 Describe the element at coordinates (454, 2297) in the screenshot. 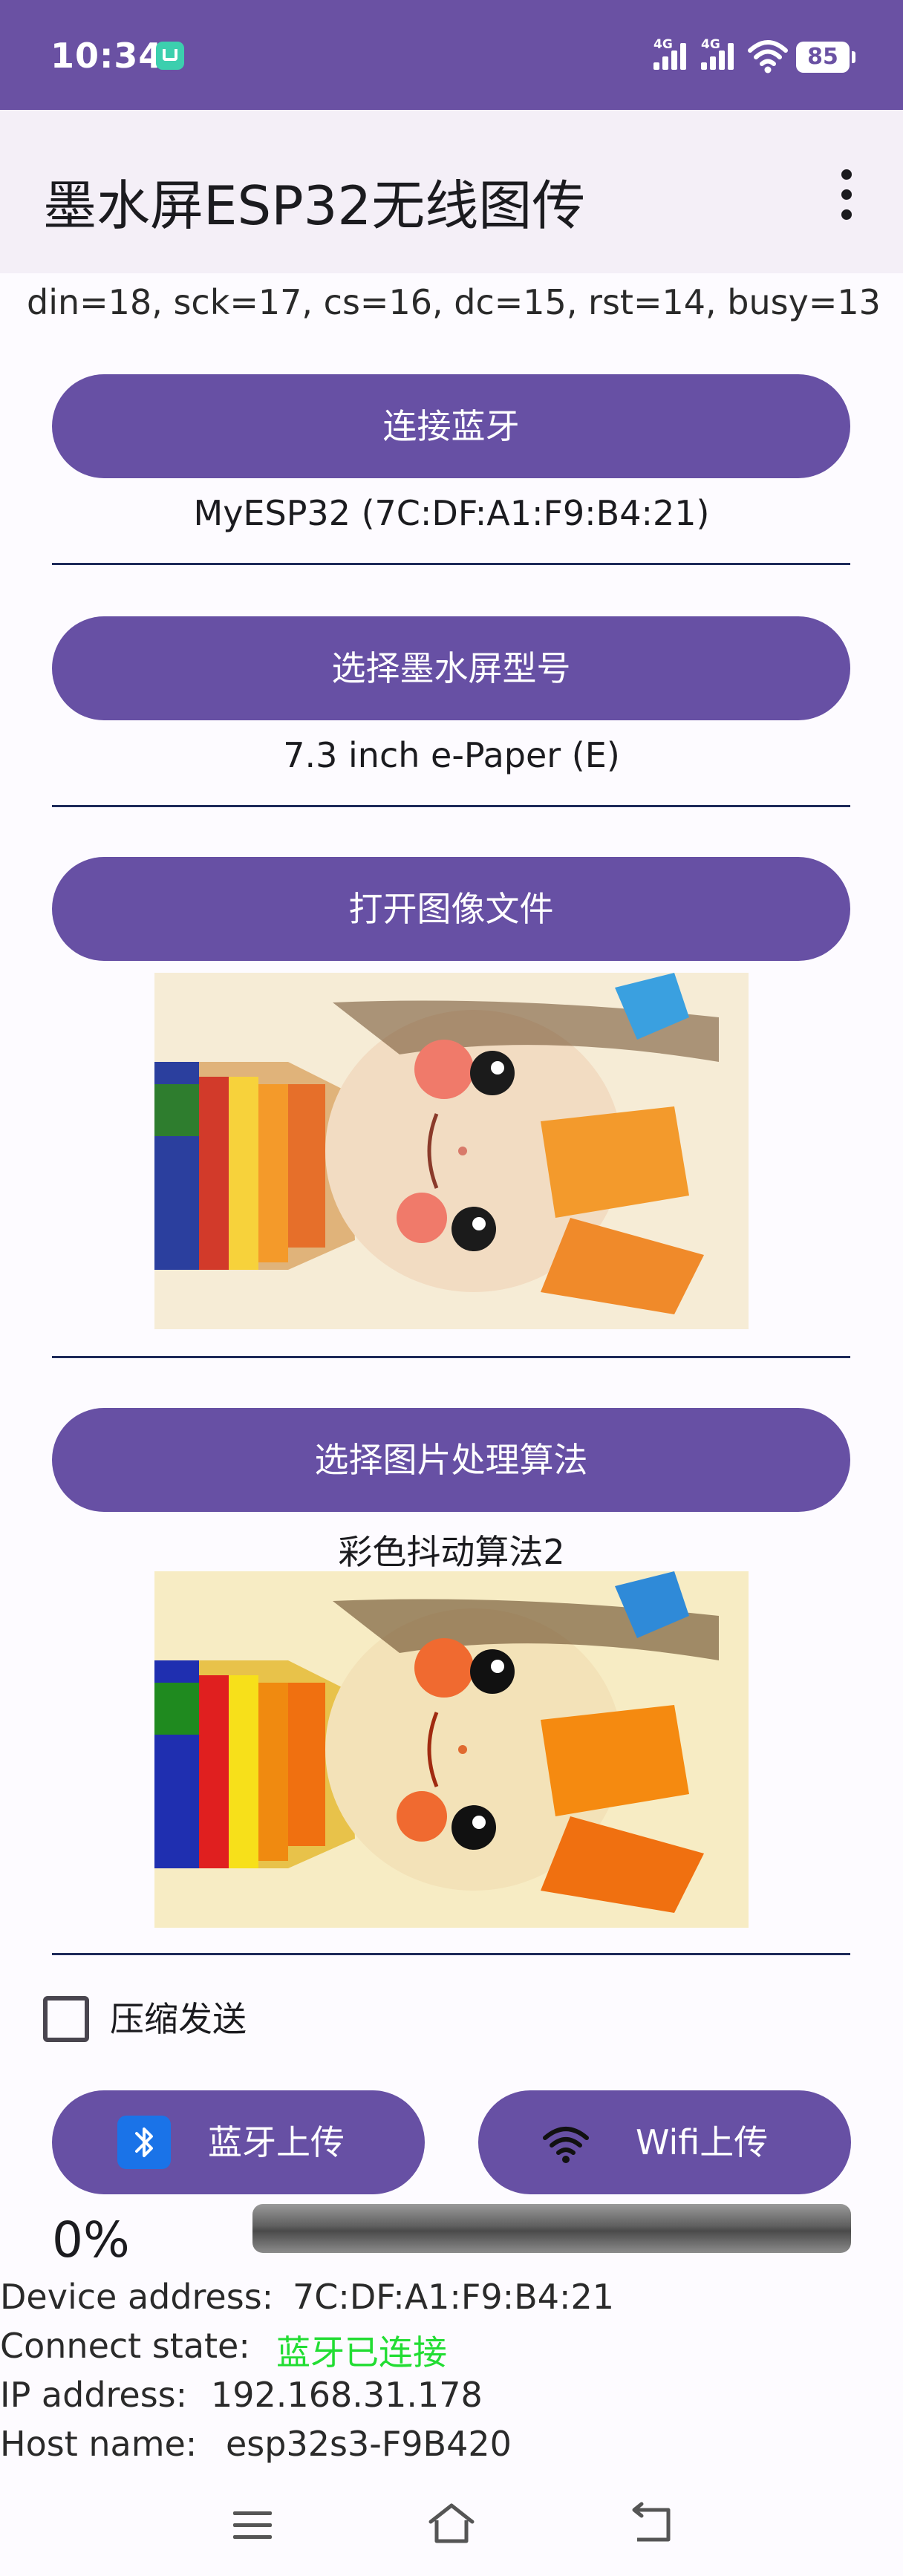

I see `device-address-value: 7C:DF:A1:F9:B4:21` at that location.